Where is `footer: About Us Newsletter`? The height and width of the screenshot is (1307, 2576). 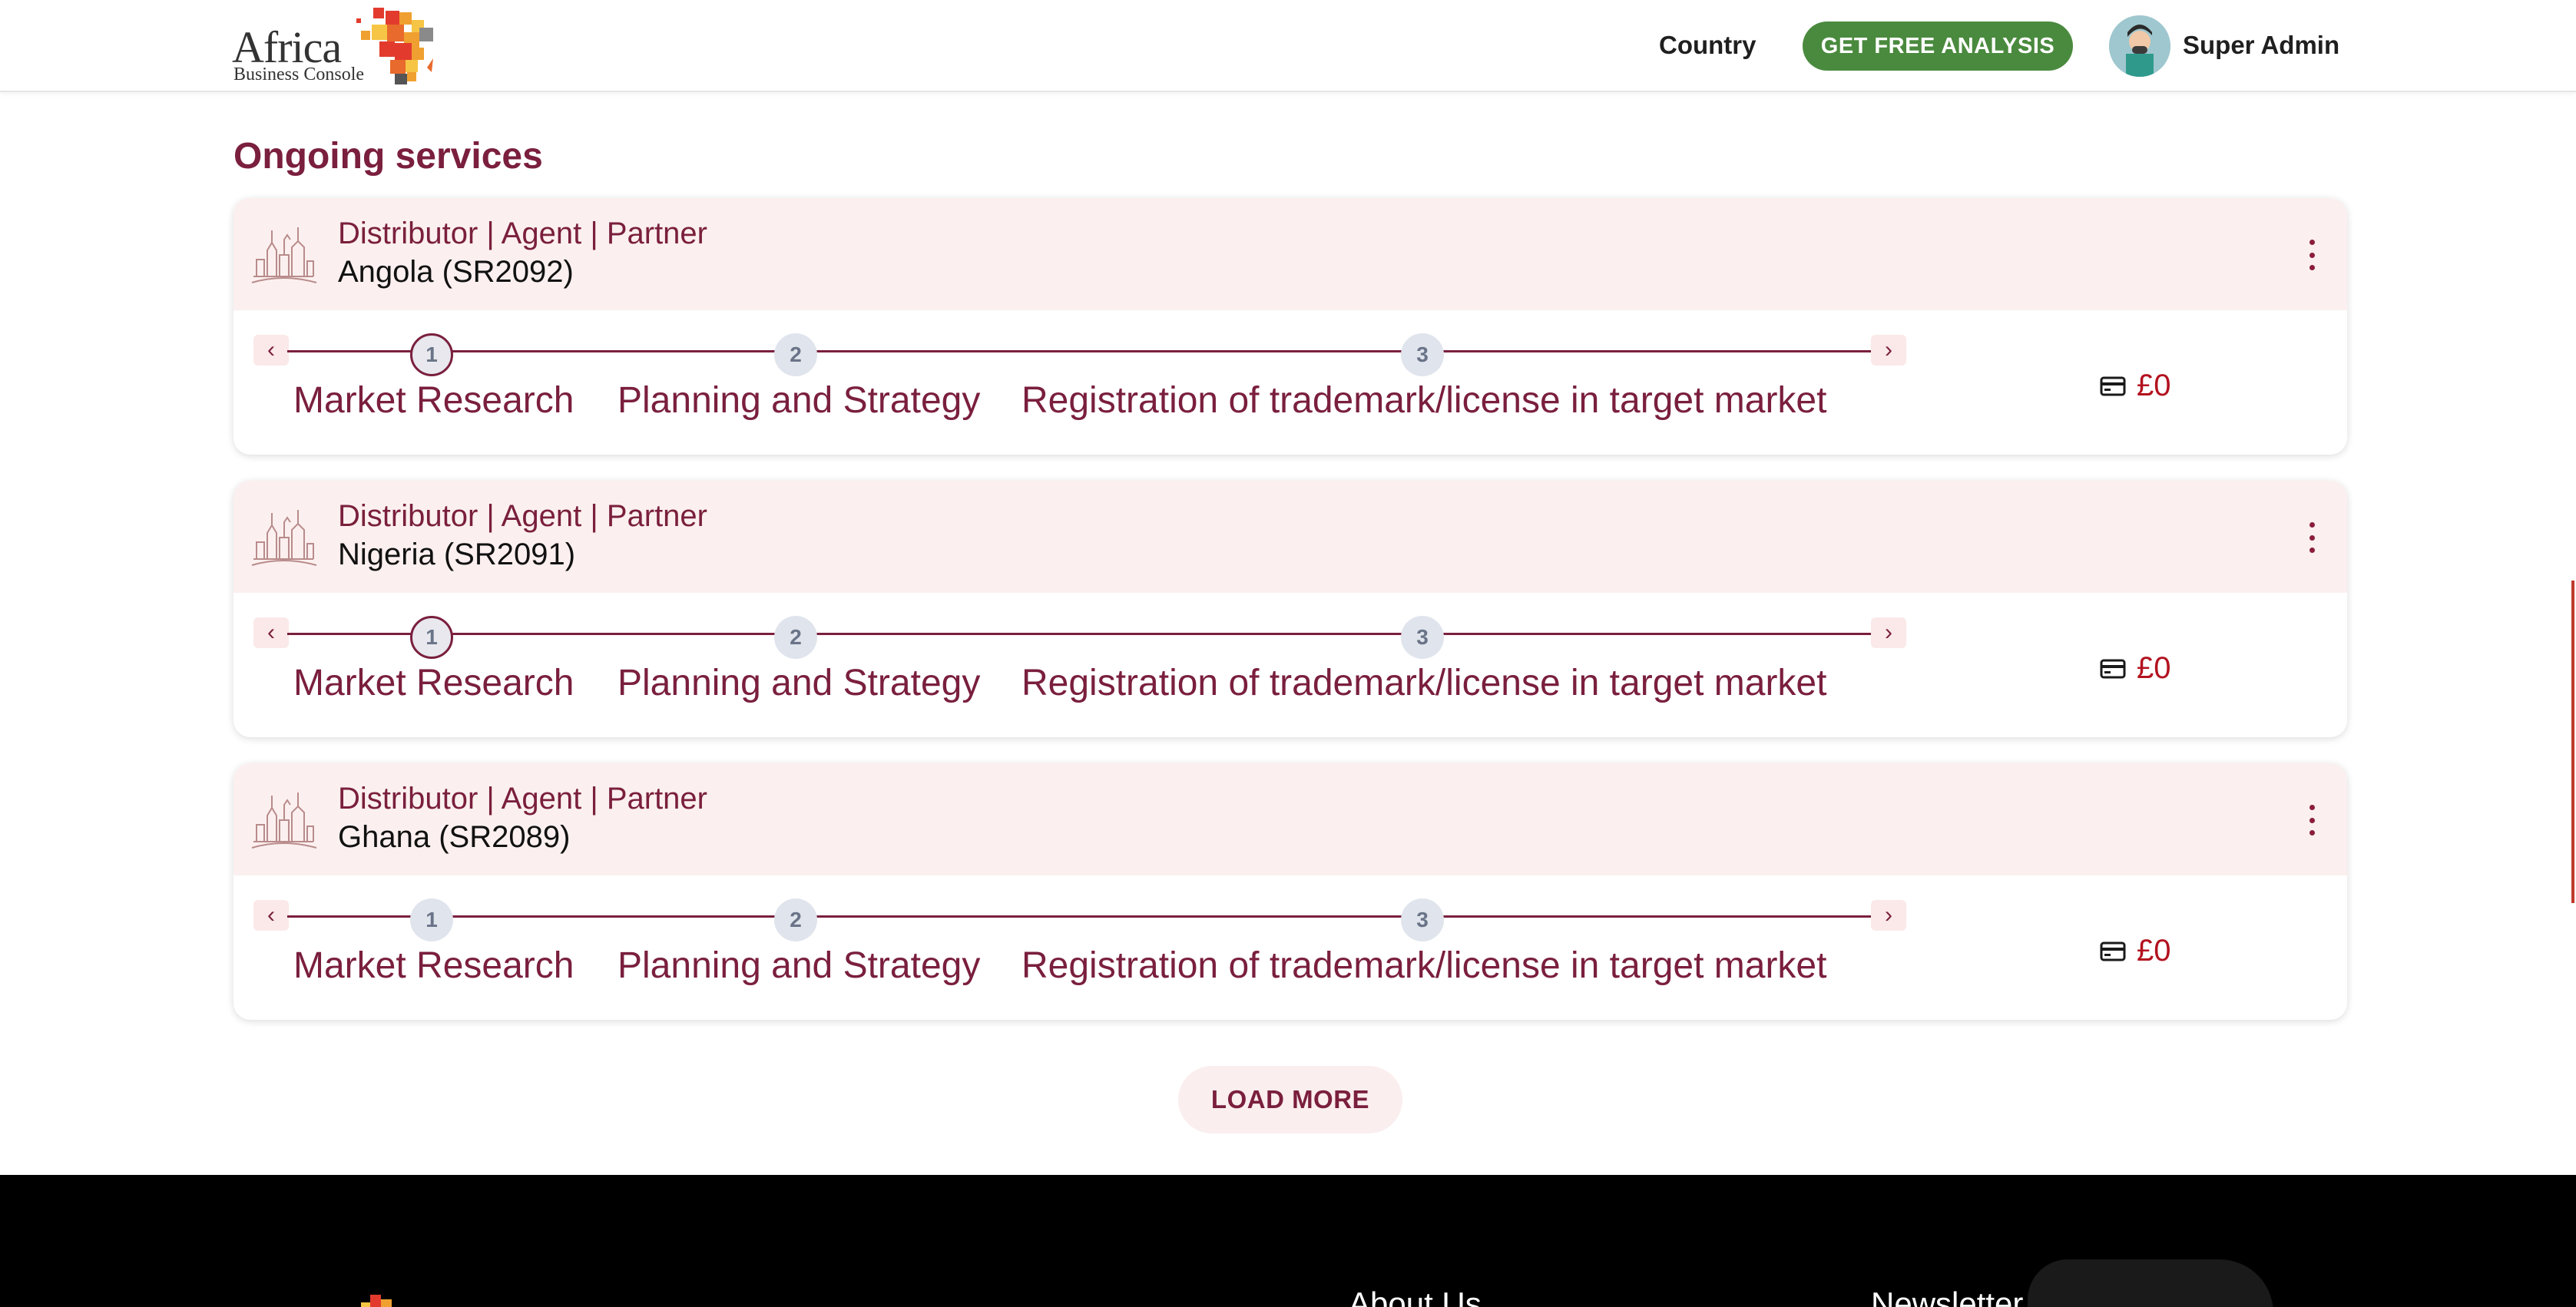
footer: About Us Newsletter is located at coordinates (1288, 1241).